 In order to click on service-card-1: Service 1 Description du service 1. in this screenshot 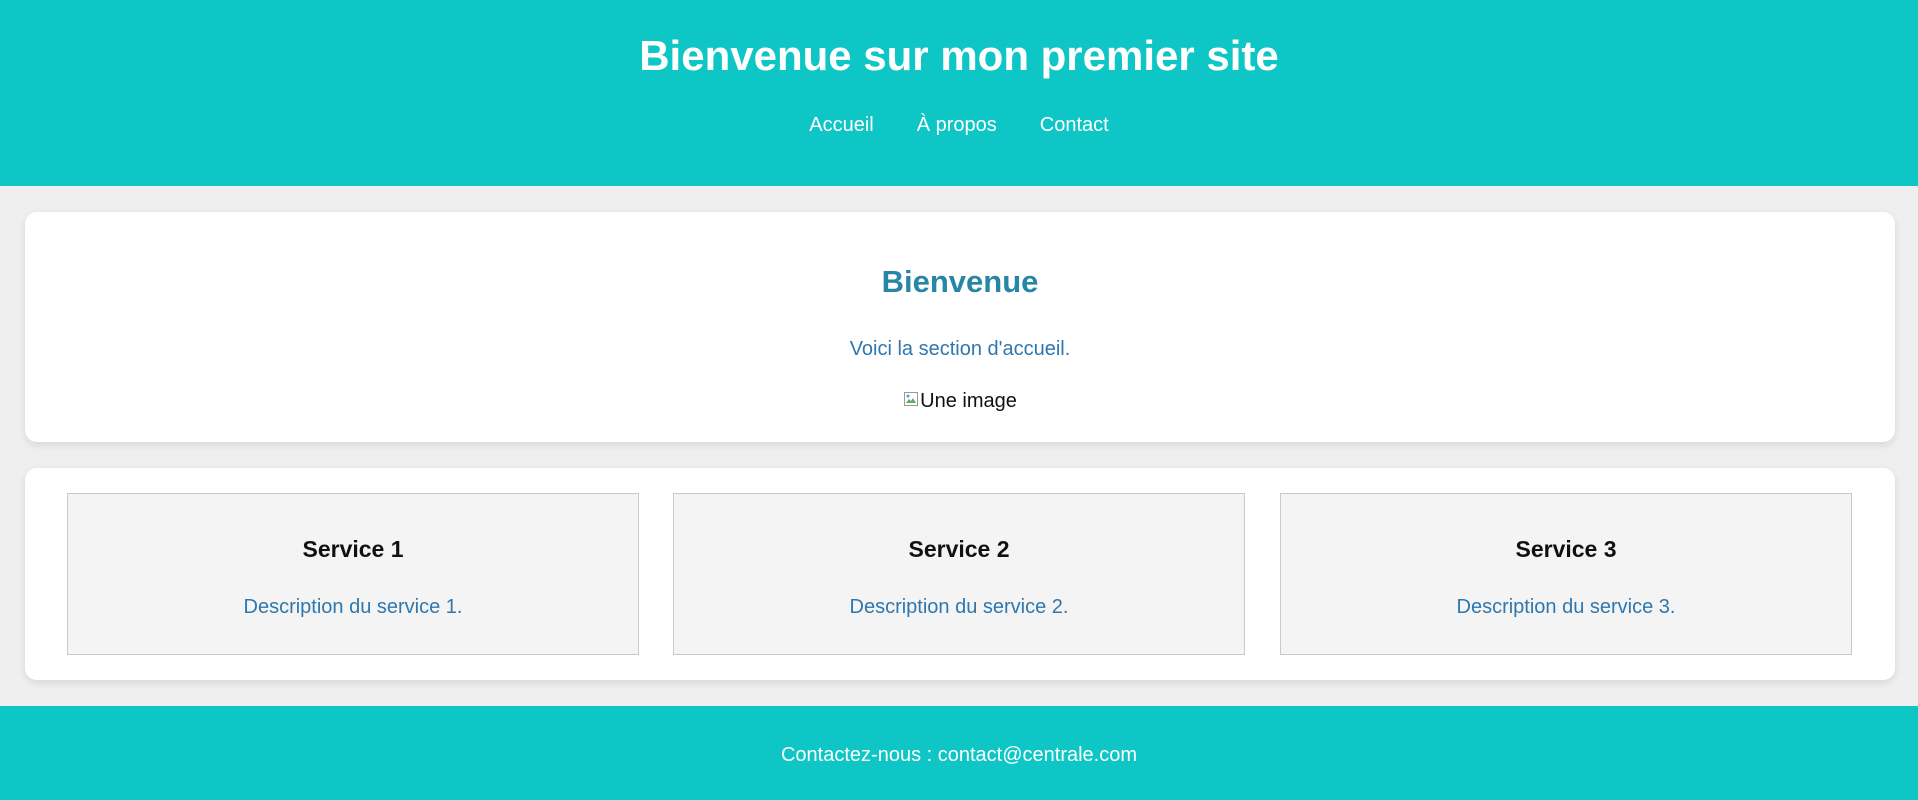, I will do `click(353, 574)`.